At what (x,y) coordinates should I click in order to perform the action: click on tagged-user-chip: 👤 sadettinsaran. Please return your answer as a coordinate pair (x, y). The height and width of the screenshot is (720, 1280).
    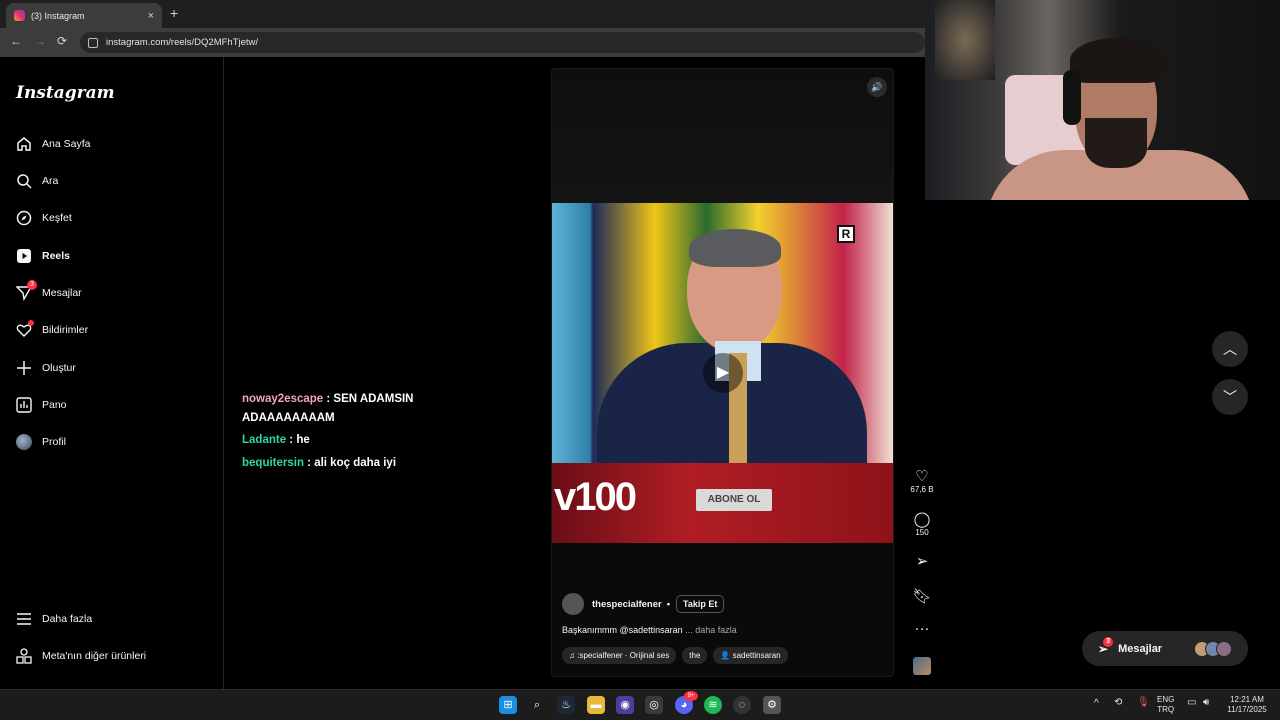
    Looking at the image, I should click on (750, 655).